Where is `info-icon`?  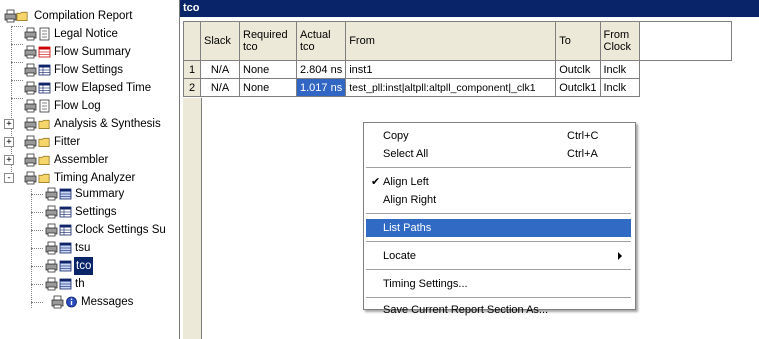 info-icon is located at coordinates (71, 302).